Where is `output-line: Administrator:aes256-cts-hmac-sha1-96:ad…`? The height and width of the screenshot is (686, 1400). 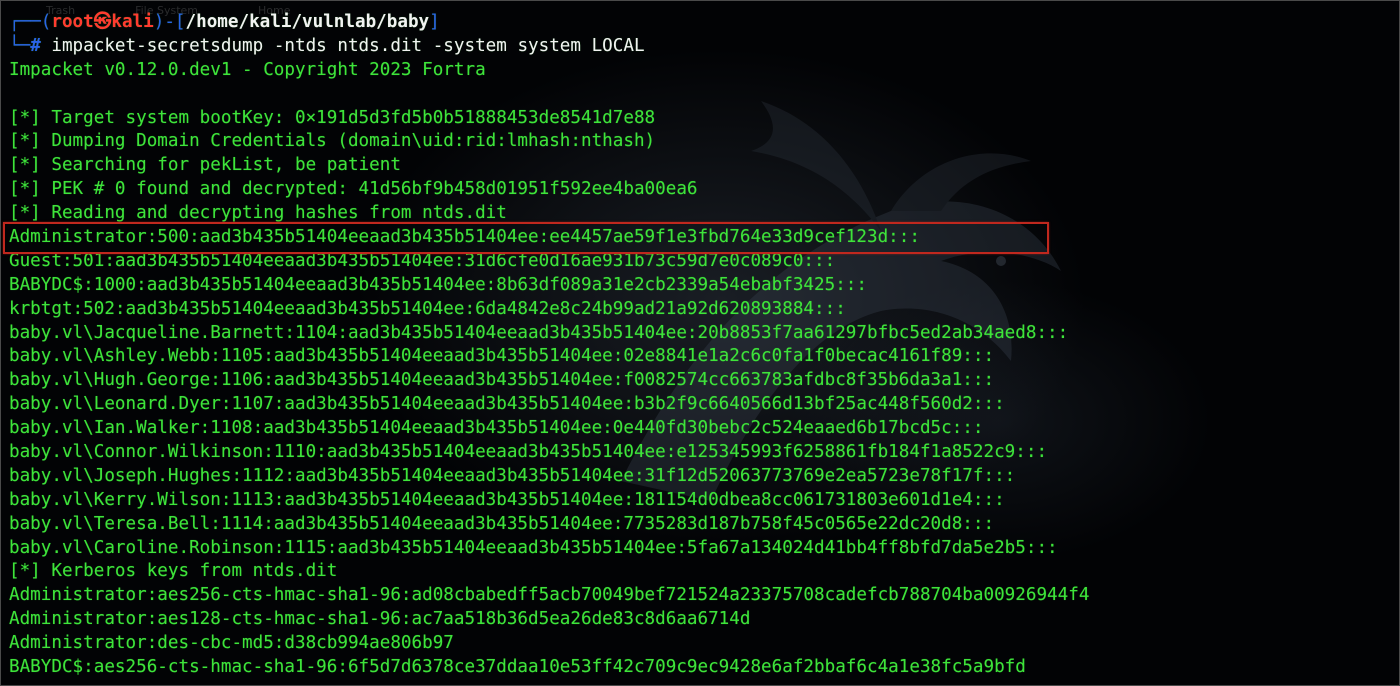 output-line: Administrator:aes256-cts-hmac-sha1-96:ad… is located at coordinates (549, 595).